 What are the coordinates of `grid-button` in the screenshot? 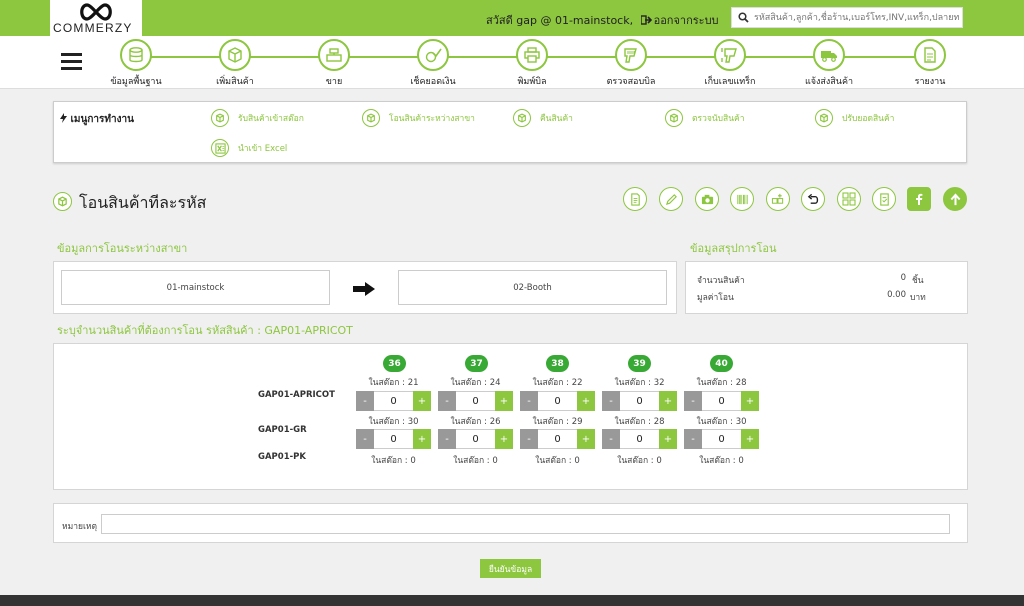 It's located at (849, 199).